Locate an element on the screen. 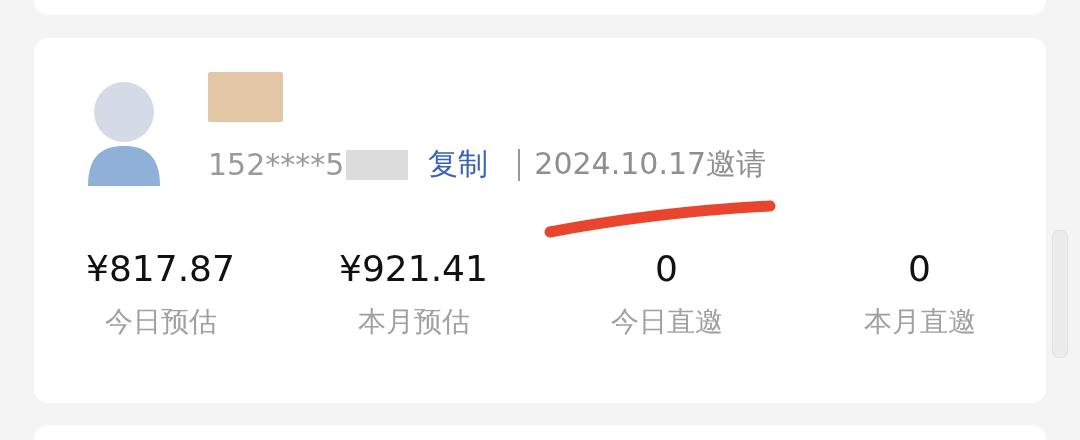 This screenshot has width=1080, height=440. stat-value: ¥921.41 is located at coordinates (413, 268).